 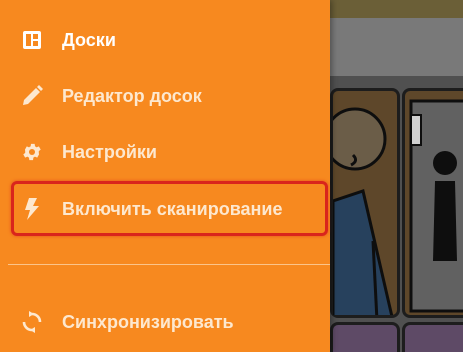 What do you see at coordinates (132, 95) in the screenshot?
I see `menu-item-label: Редактор досок` at bounding box center [132, 95].